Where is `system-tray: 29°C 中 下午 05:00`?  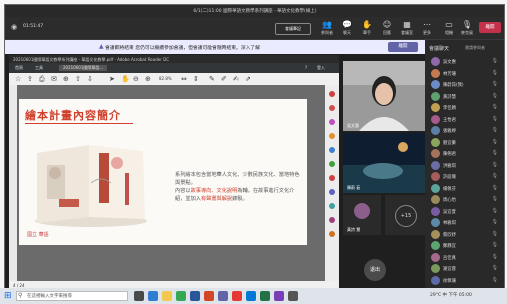
system-tray: 29°C 中 下午 05:00 is located at coordinates (451, 295).